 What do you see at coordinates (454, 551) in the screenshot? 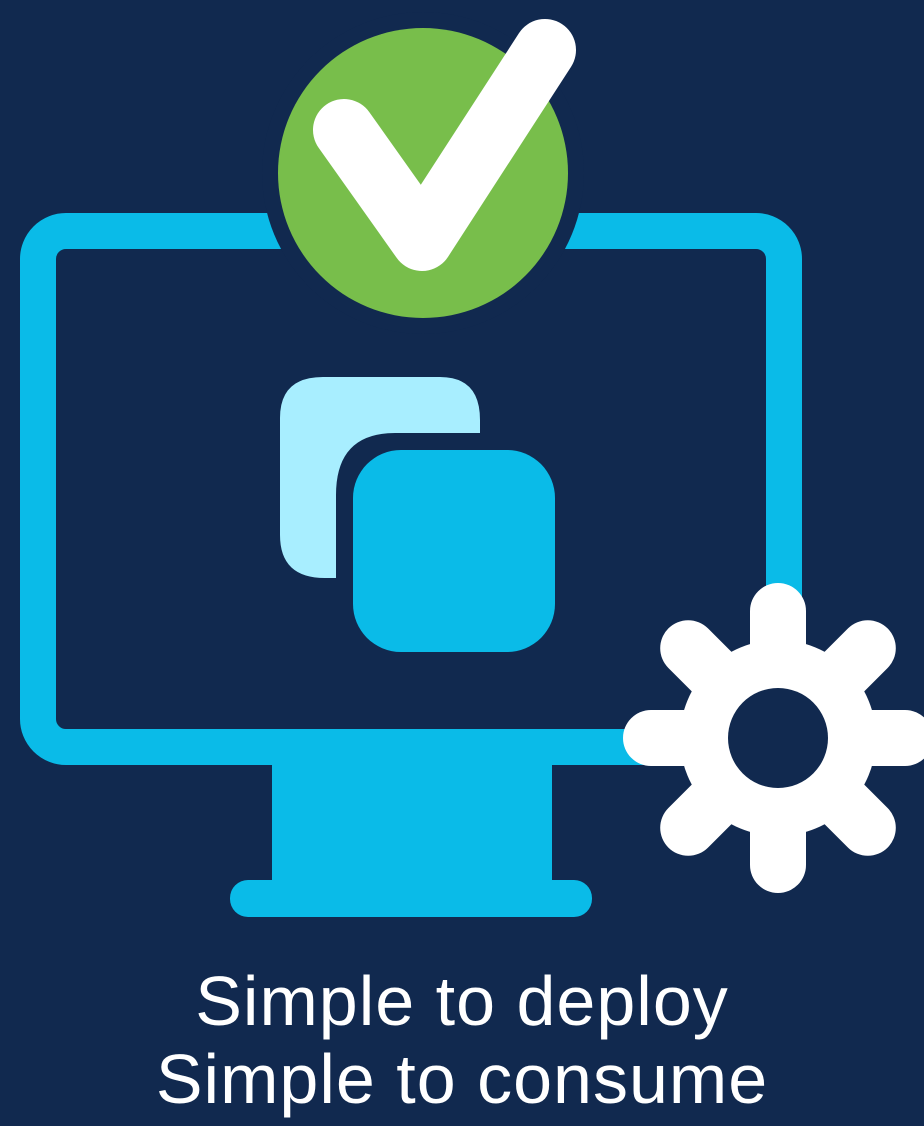
I see `window-front` at bounding box center [454, 551].